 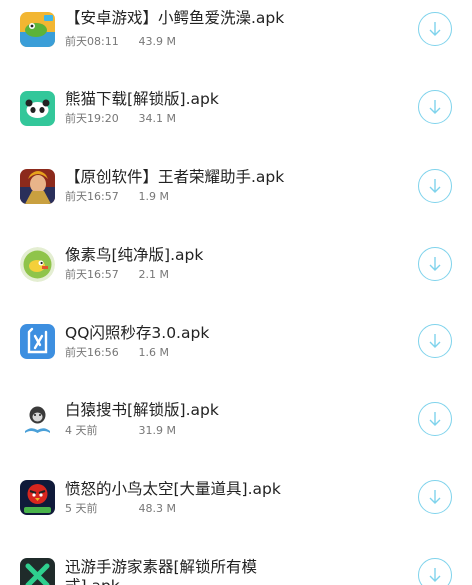 I want to click on file-meta: 前天08:11 43.9 M, so click(x=120, y=41).